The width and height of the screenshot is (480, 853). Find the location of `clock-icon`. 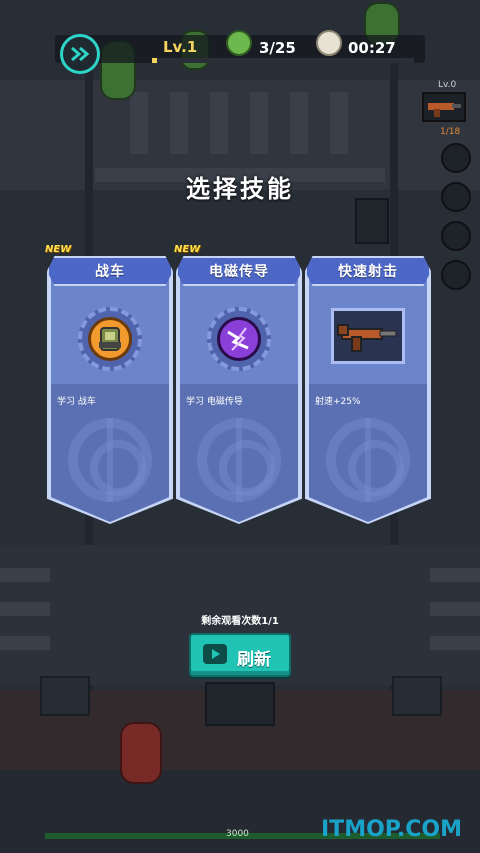

clock-icon is located at coordinates (329, 43).